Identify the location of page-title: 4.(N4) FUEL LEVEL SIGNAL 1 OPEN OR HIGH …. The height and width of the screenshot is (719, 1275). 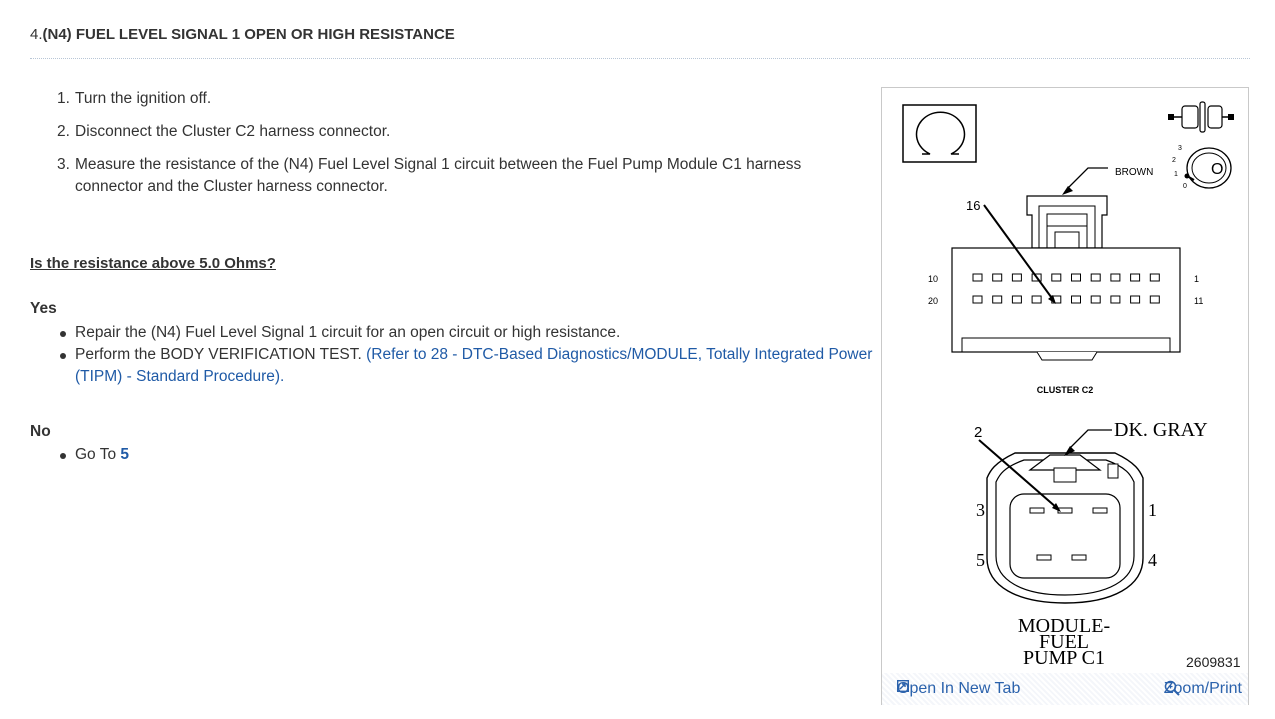
(242, 34).